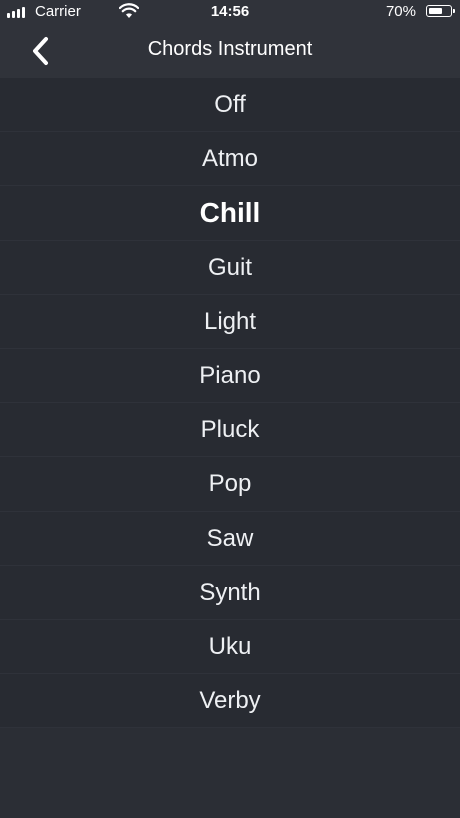 Image resolution: width=460 pixels, height=818 pixels. I want to click on list-item-chill: Chill, so click(230, 213).